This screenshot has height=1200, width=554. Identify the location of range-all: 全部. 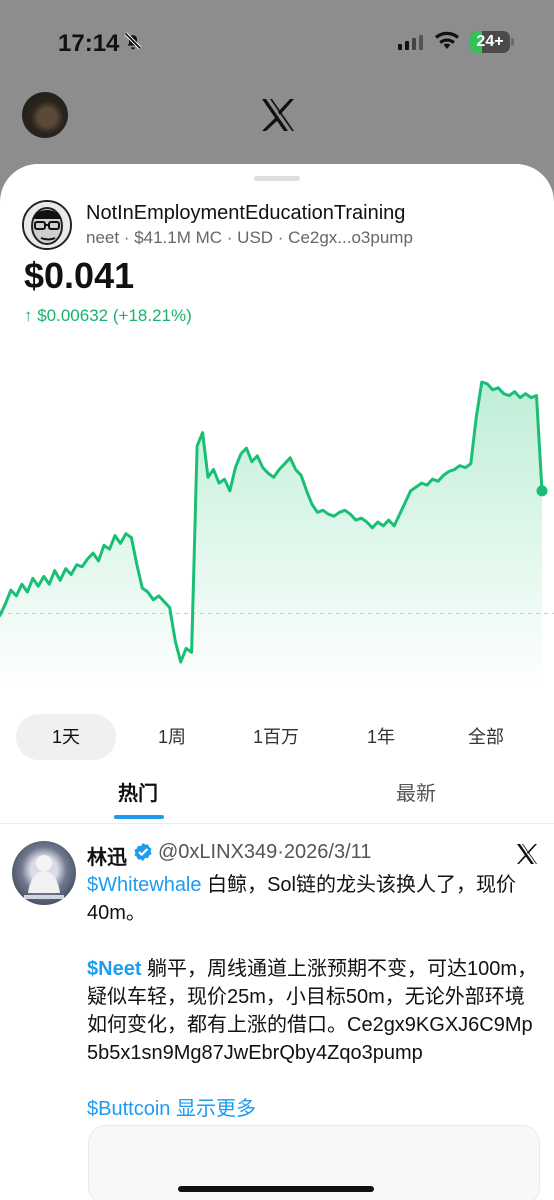
(486, 737).